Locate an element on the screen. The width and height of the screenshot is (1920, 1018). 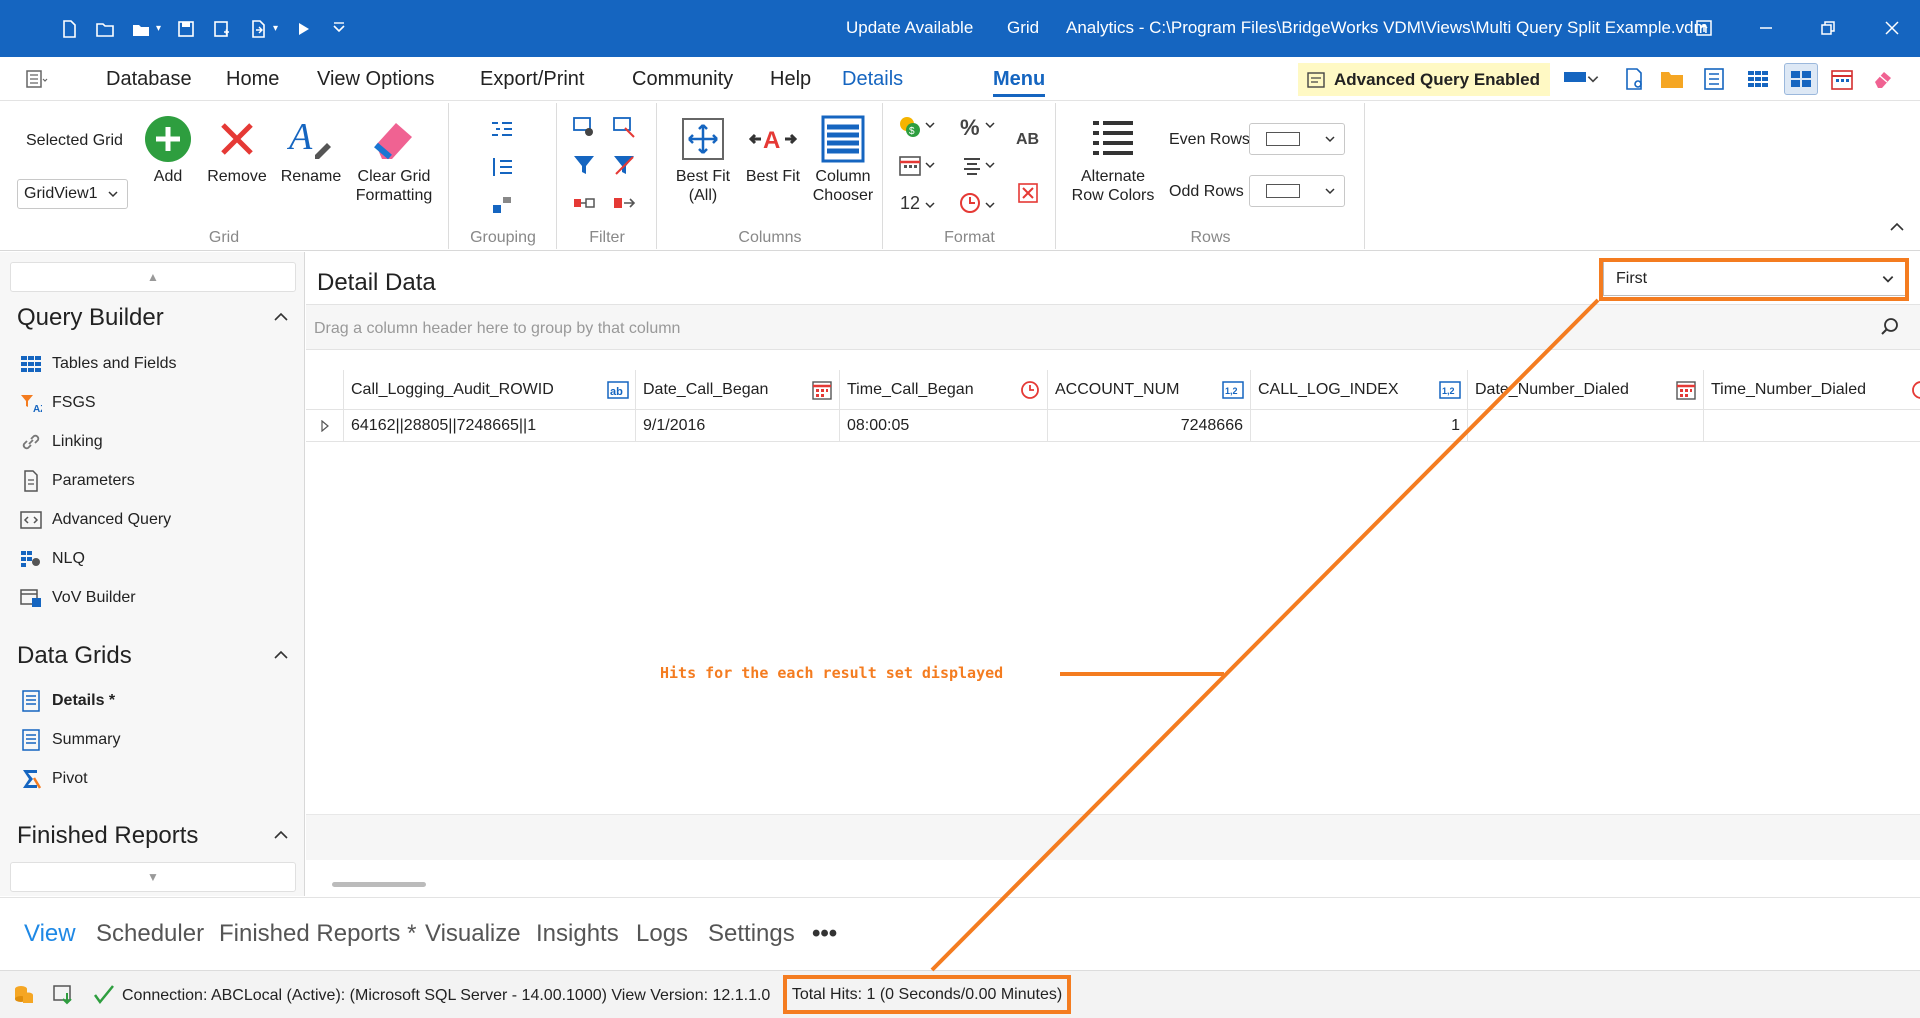
scroll-down-button: ▼ is located at coordinates (153, 877).